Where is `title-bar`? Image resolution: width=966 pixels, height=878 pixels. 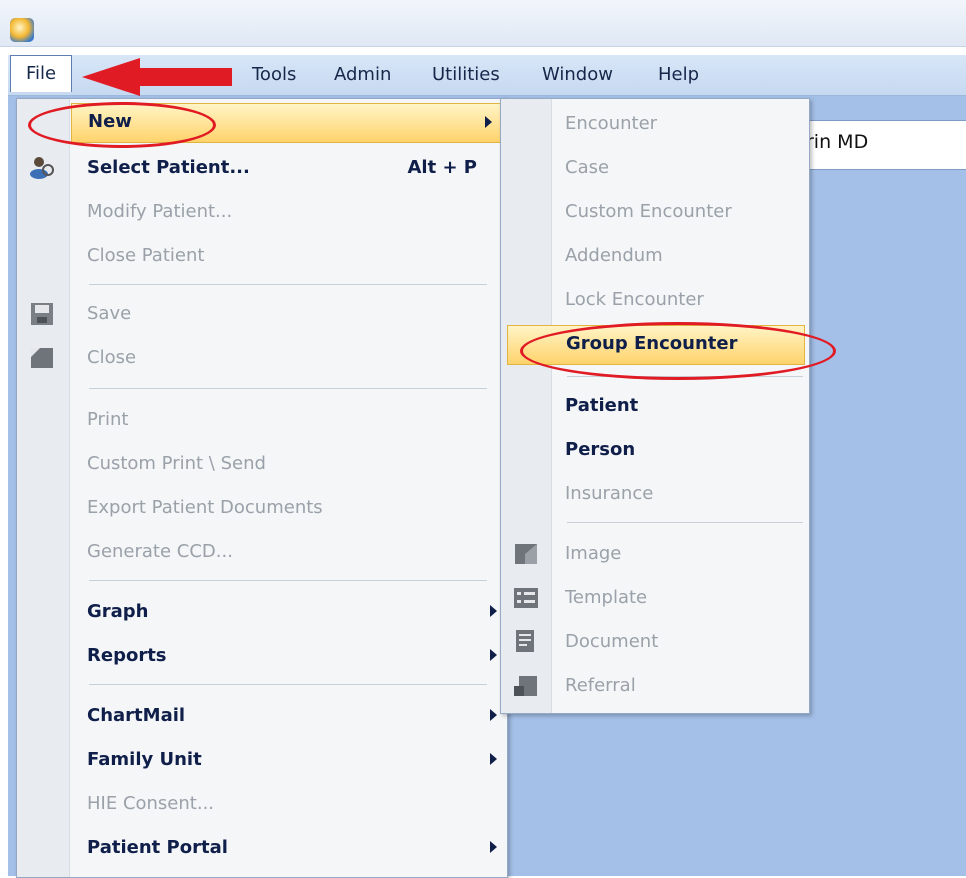
title-bar is located at coordinates (483, 23).